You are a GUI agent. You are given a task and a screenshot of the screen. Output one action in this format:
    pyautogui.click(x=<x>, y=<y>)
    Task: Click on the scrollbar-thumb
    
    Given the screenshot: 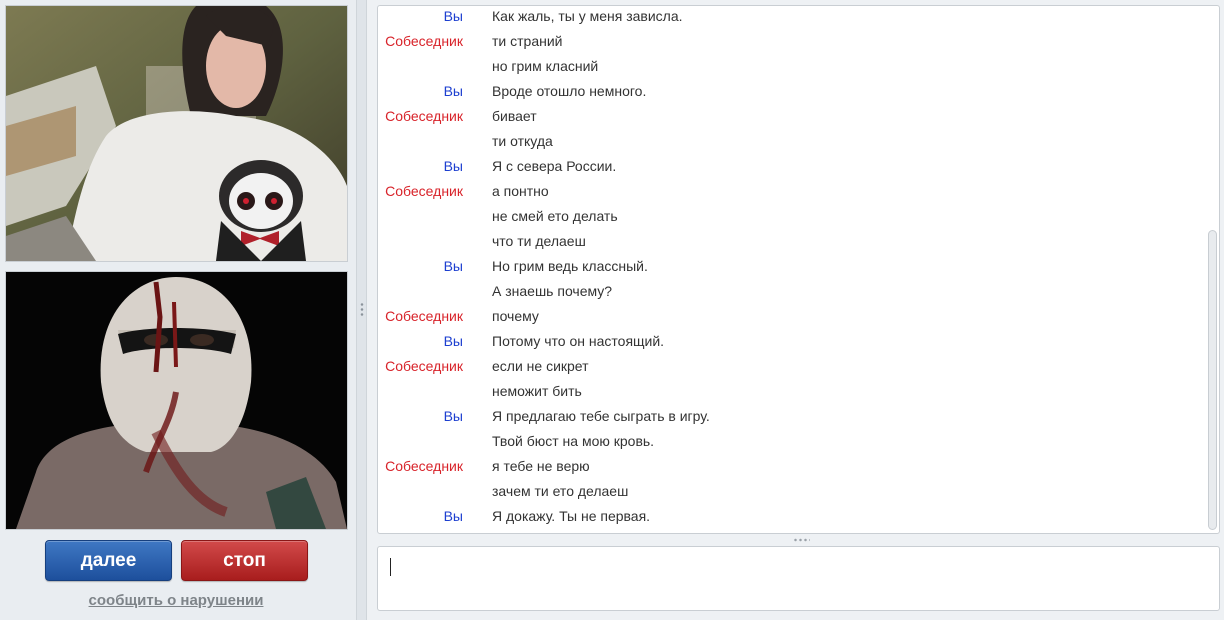 What is the action you would take?
    pyautogui.click(x=1212, y=380)
    